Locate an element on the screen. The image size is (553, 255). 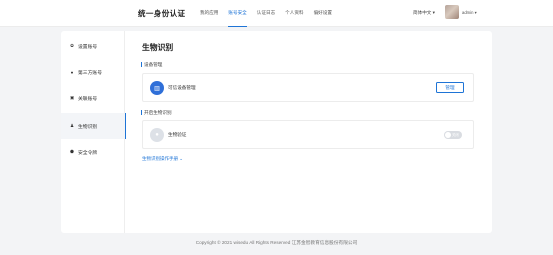
nav-profile: 个人资料 is located at coordinates (294, 13).